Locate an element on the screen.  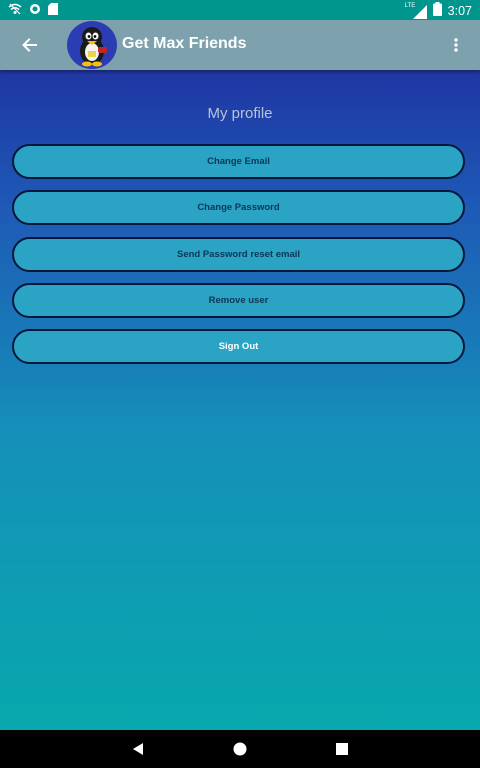
status-right-icons: LTE 3:07 is located at coordinates (438, 10).